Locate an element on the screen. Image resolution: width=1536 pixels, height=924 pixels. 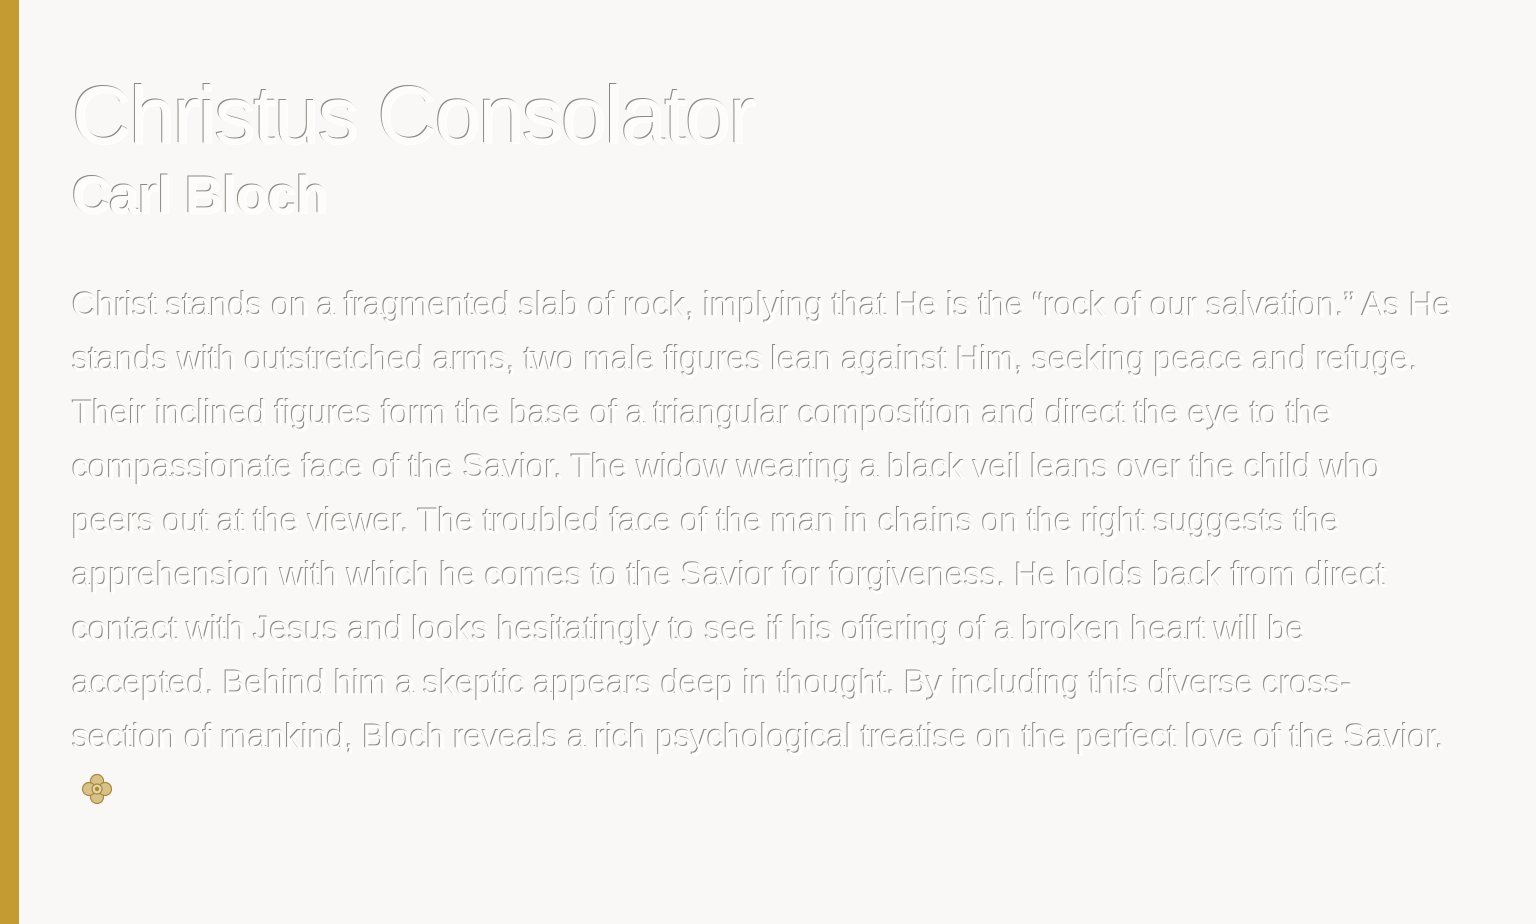
artist-name: Carl Bloch is located at coordinates (200, 195).